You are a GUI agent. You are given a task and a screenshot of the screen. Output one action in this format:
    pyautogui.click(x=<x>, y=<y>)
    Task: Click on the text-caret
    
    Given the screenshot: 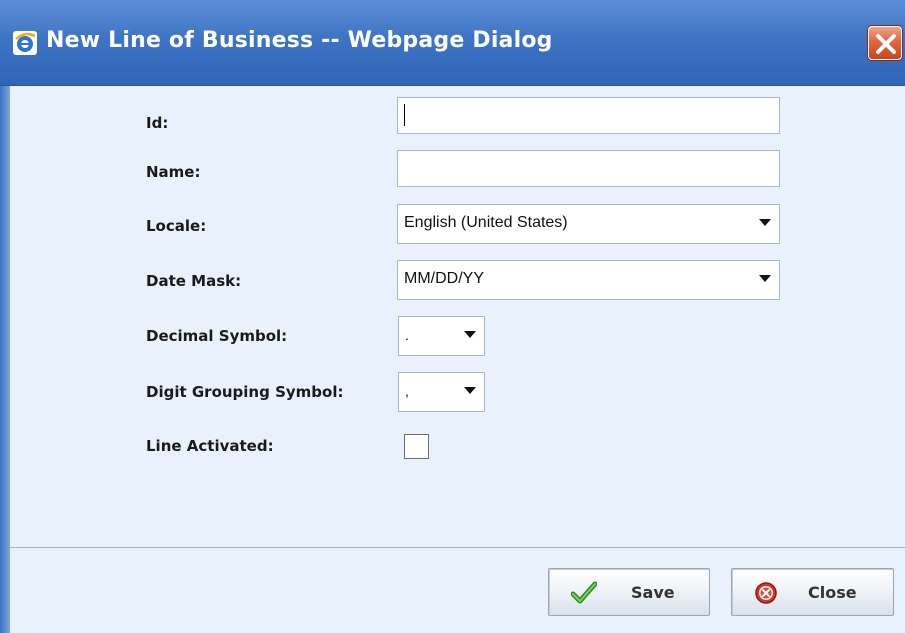 What is the action you would take?
    pyautogui.click(x=404, y=115)
    